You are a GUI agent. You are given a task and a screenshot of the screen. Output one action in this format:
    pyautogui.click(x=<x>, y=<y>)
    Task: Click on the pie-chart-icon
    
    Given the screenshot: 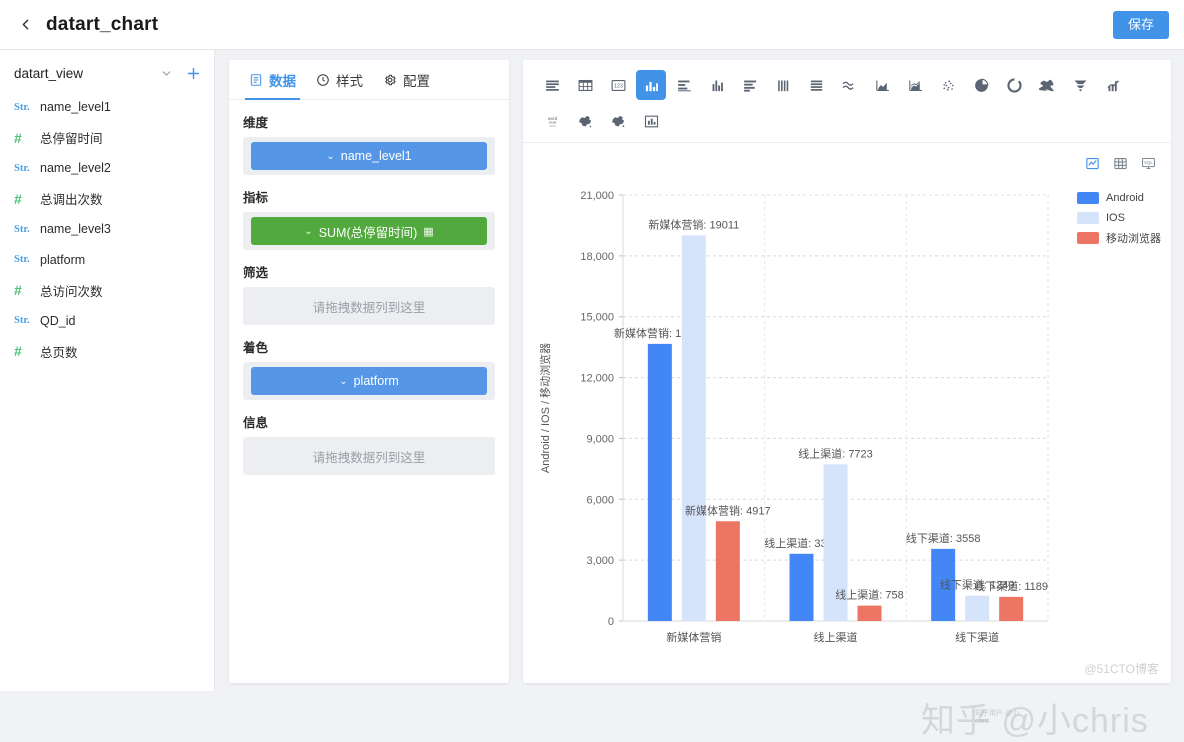 What is the action you would take?
    pyautogui.click(x=981, y=85)
    